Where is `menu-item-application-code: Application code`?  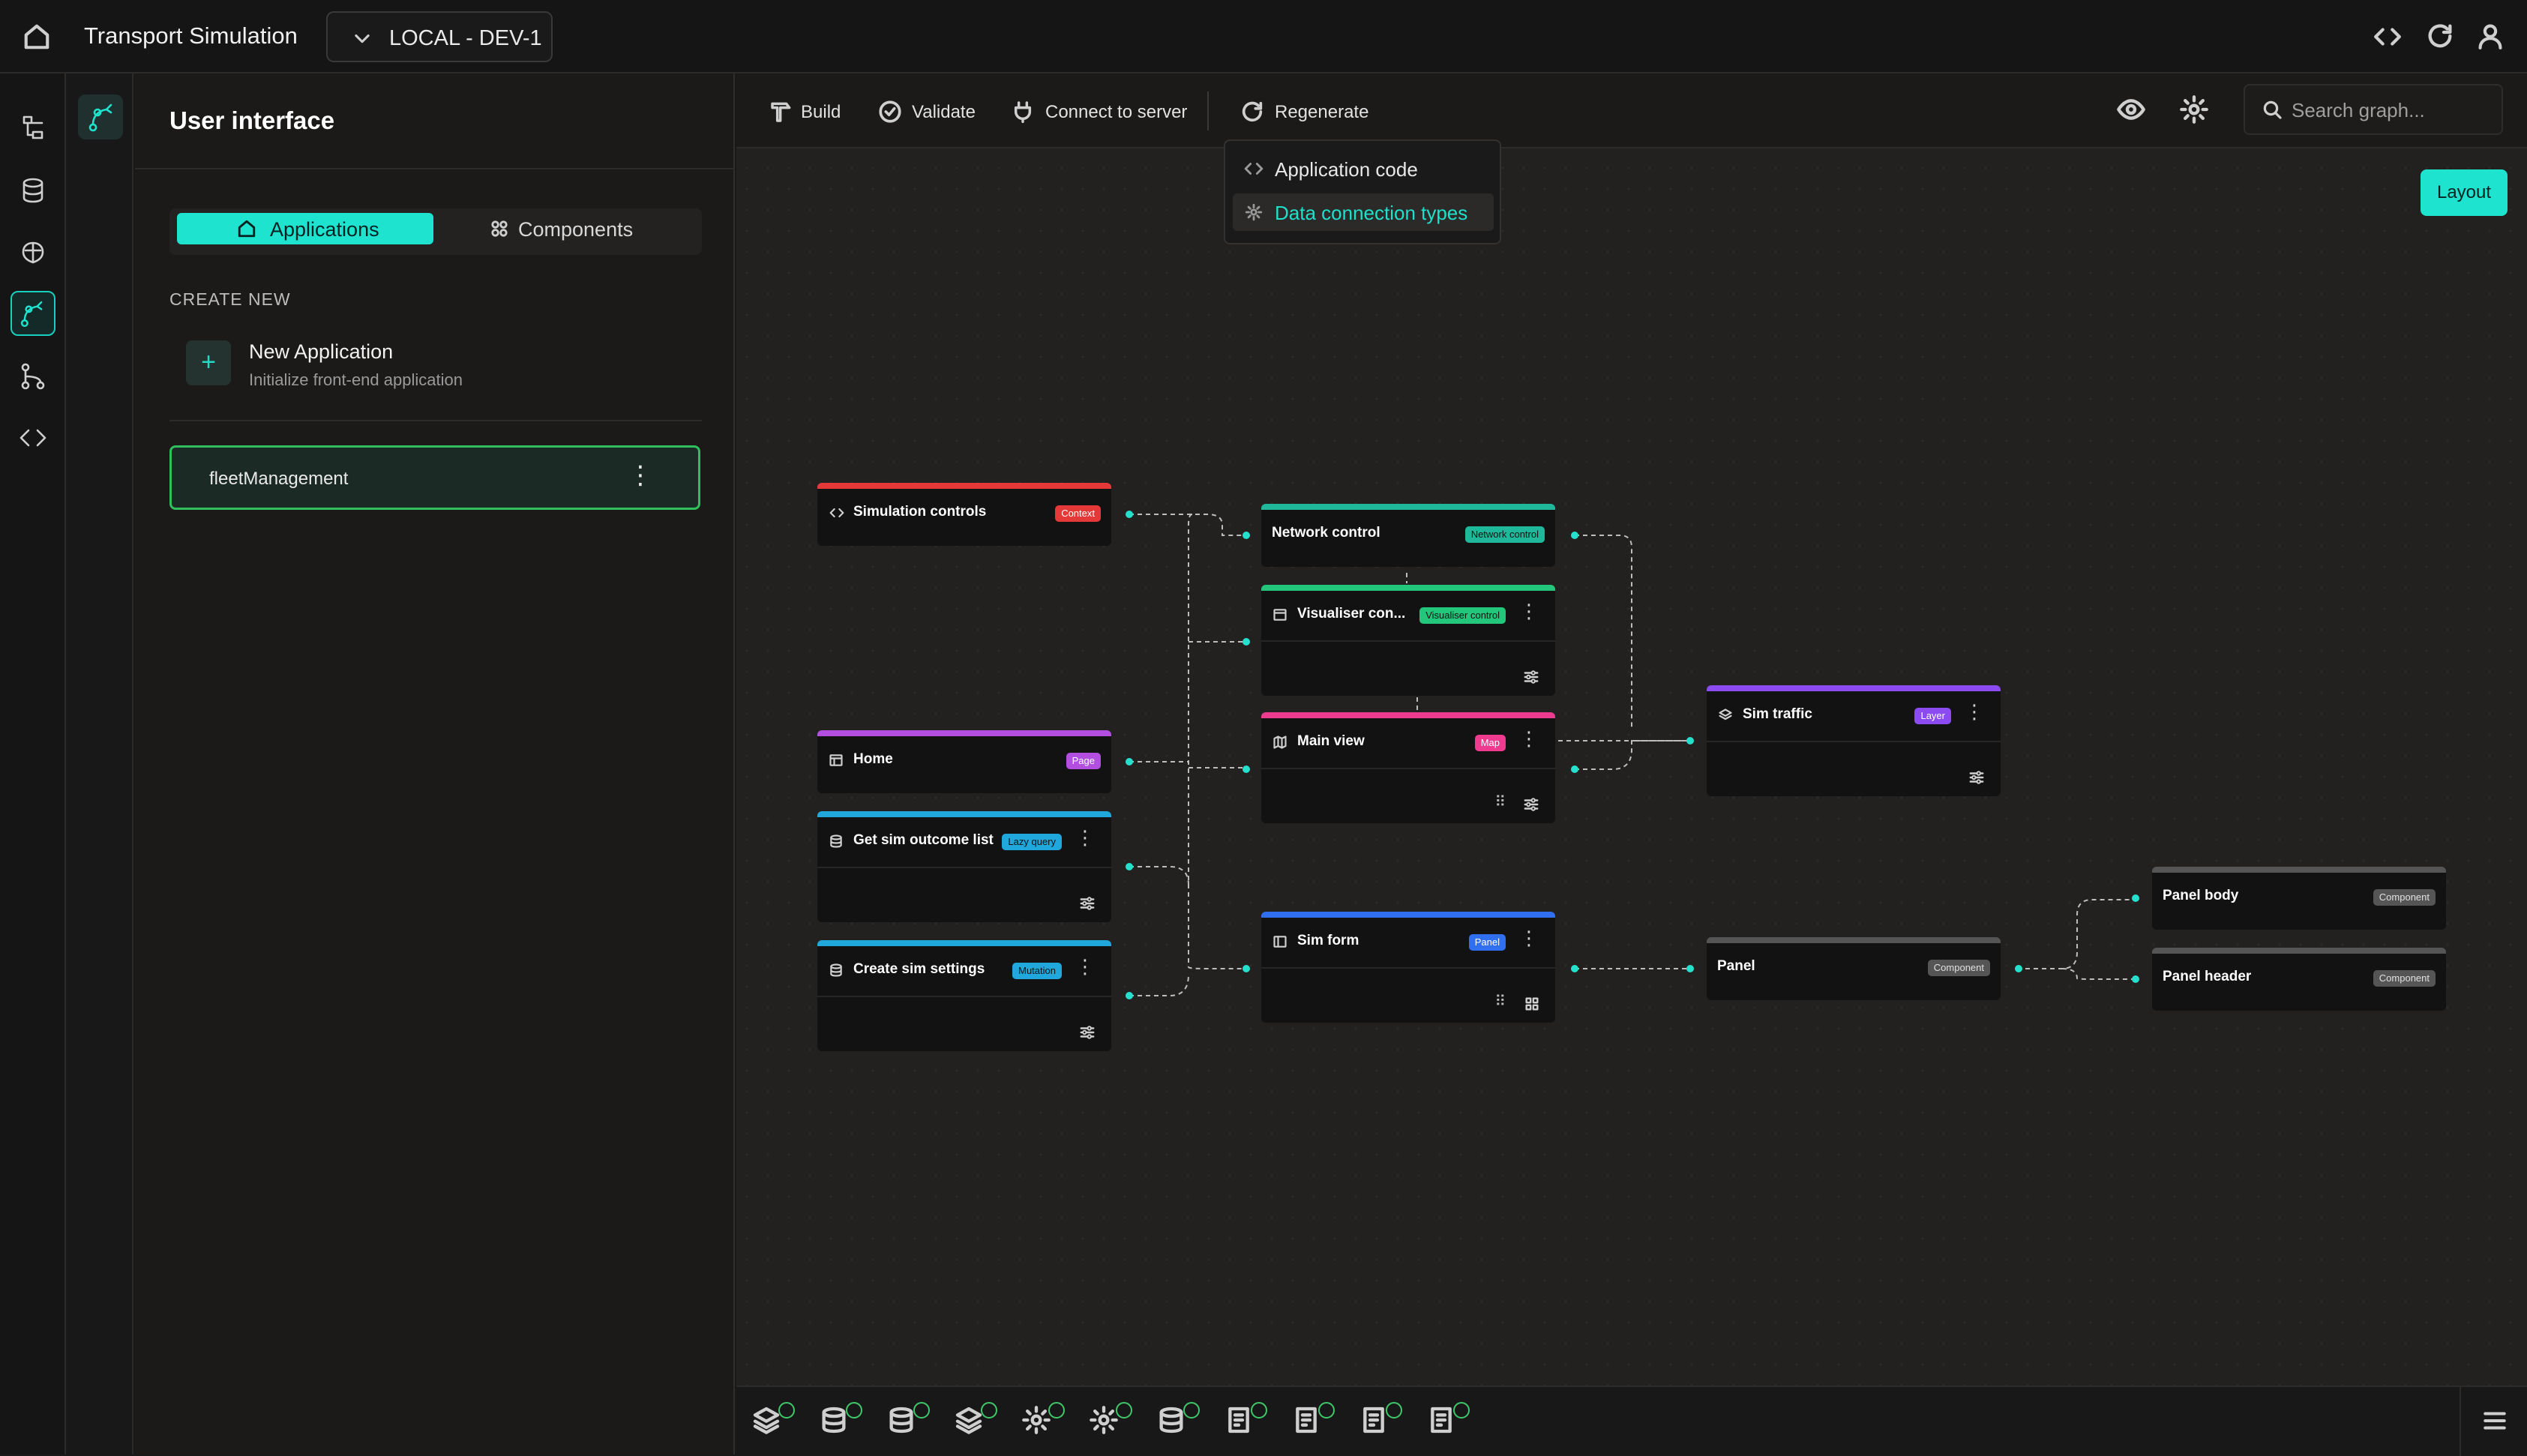 menu-item-application-code: Application code is located at coordinates (1363, 168).